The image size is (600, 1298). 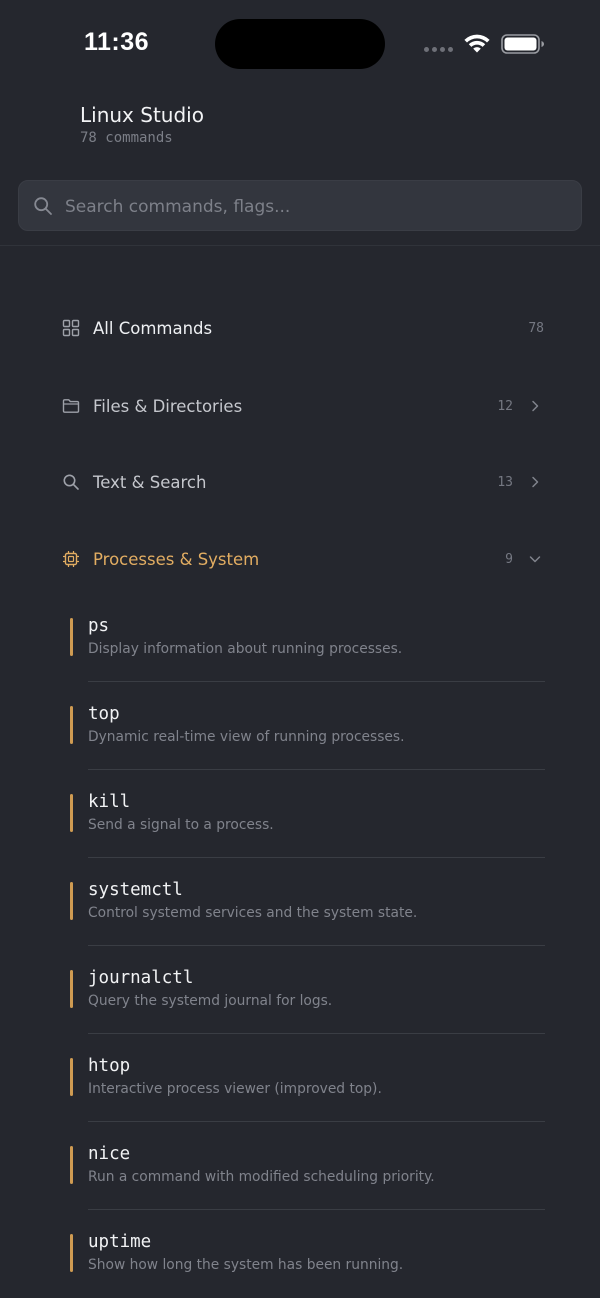 I want to click on command-count: 78 commands, so click(x=126, y=138).